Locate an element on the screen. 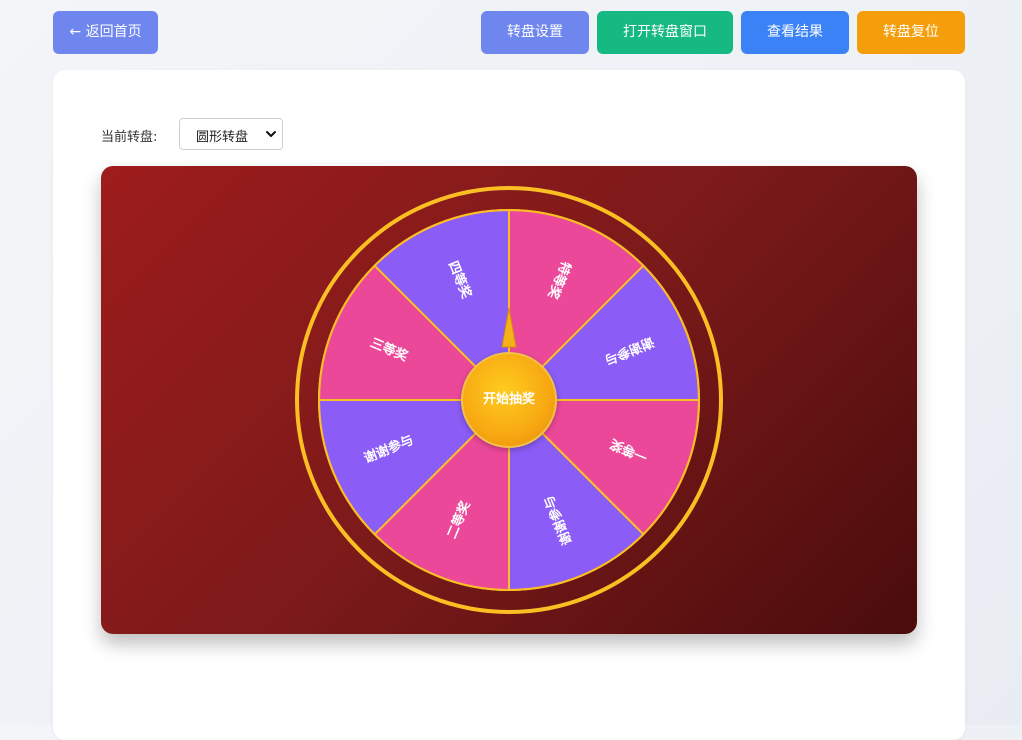 Image resolution: width=1022 pixels, height=740 pixels. chevron-down-icon is located at coordinates (271, 134).